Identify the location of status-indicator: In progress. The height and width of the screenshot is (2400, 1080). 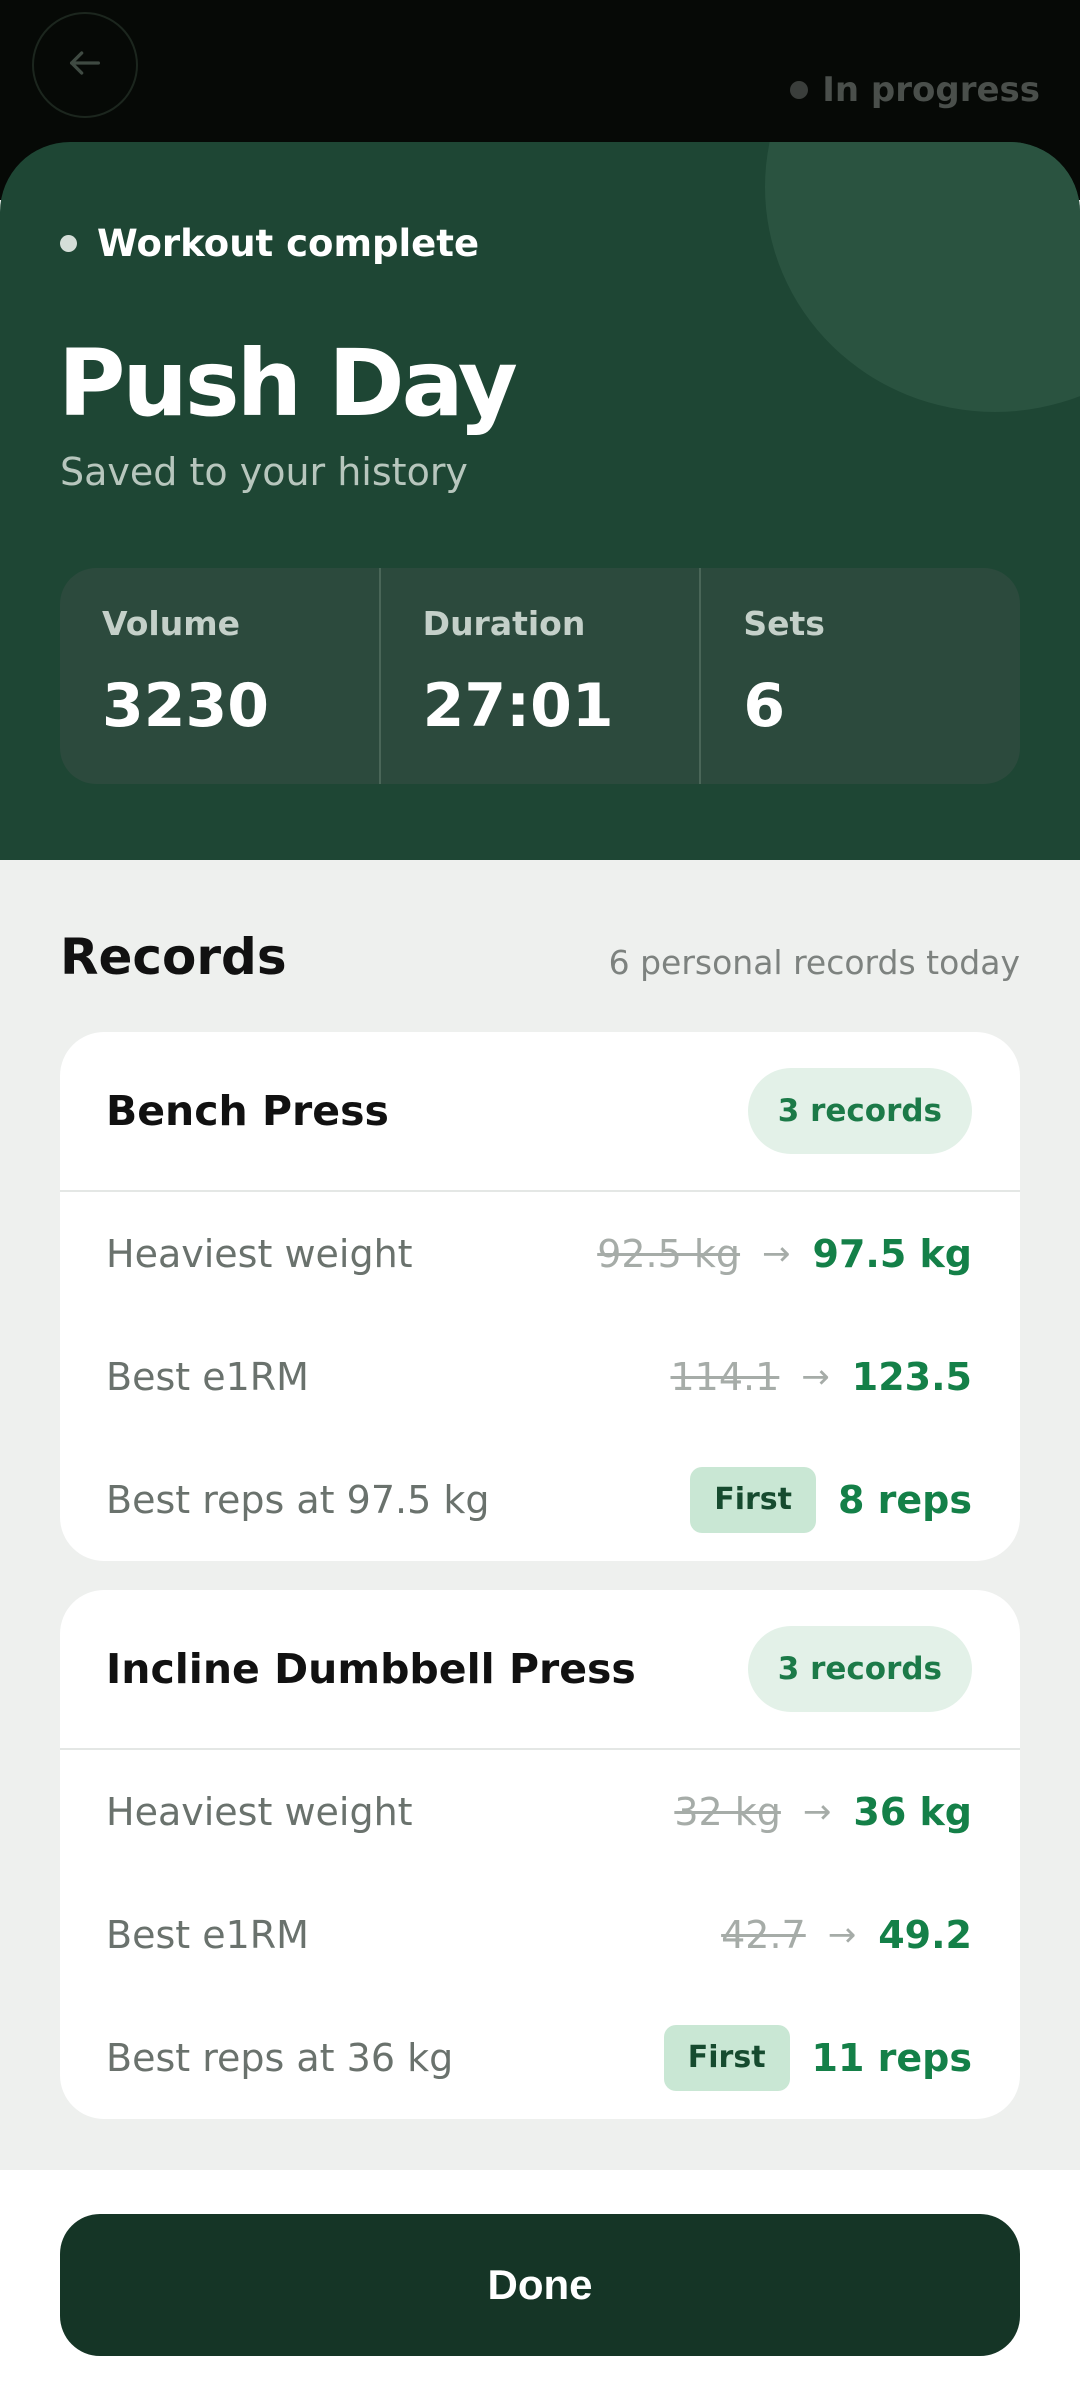
(915, 90).